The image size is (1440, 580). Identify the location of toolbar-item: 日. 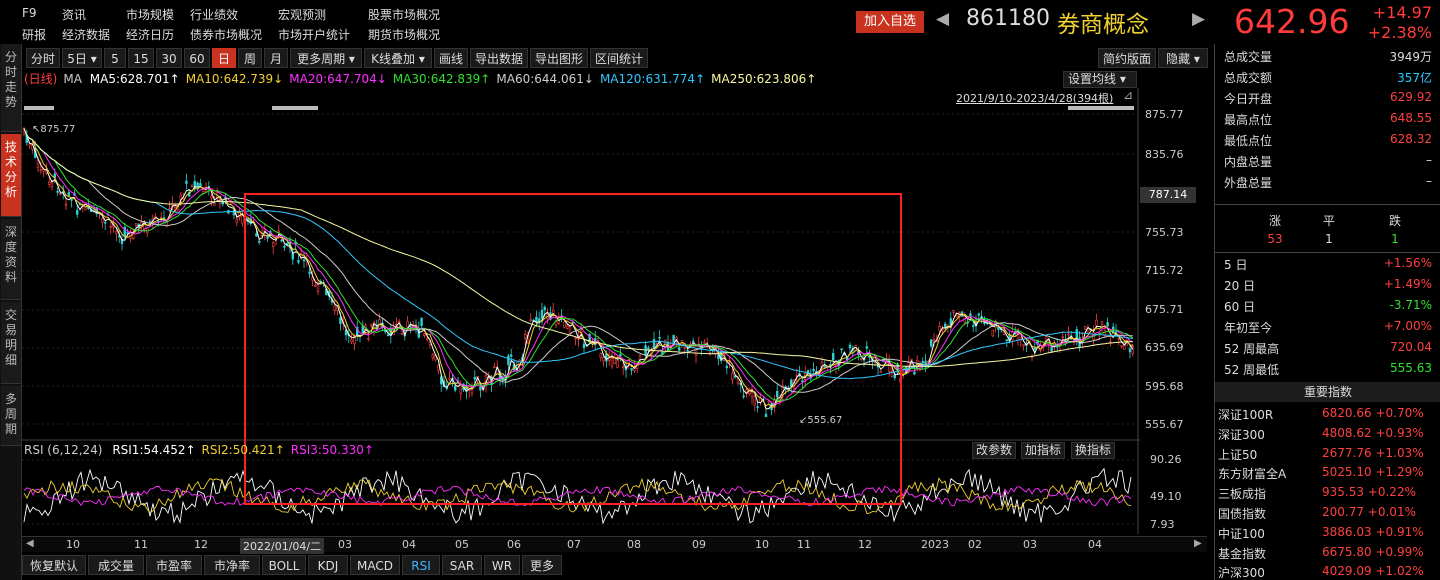
(224, 58).